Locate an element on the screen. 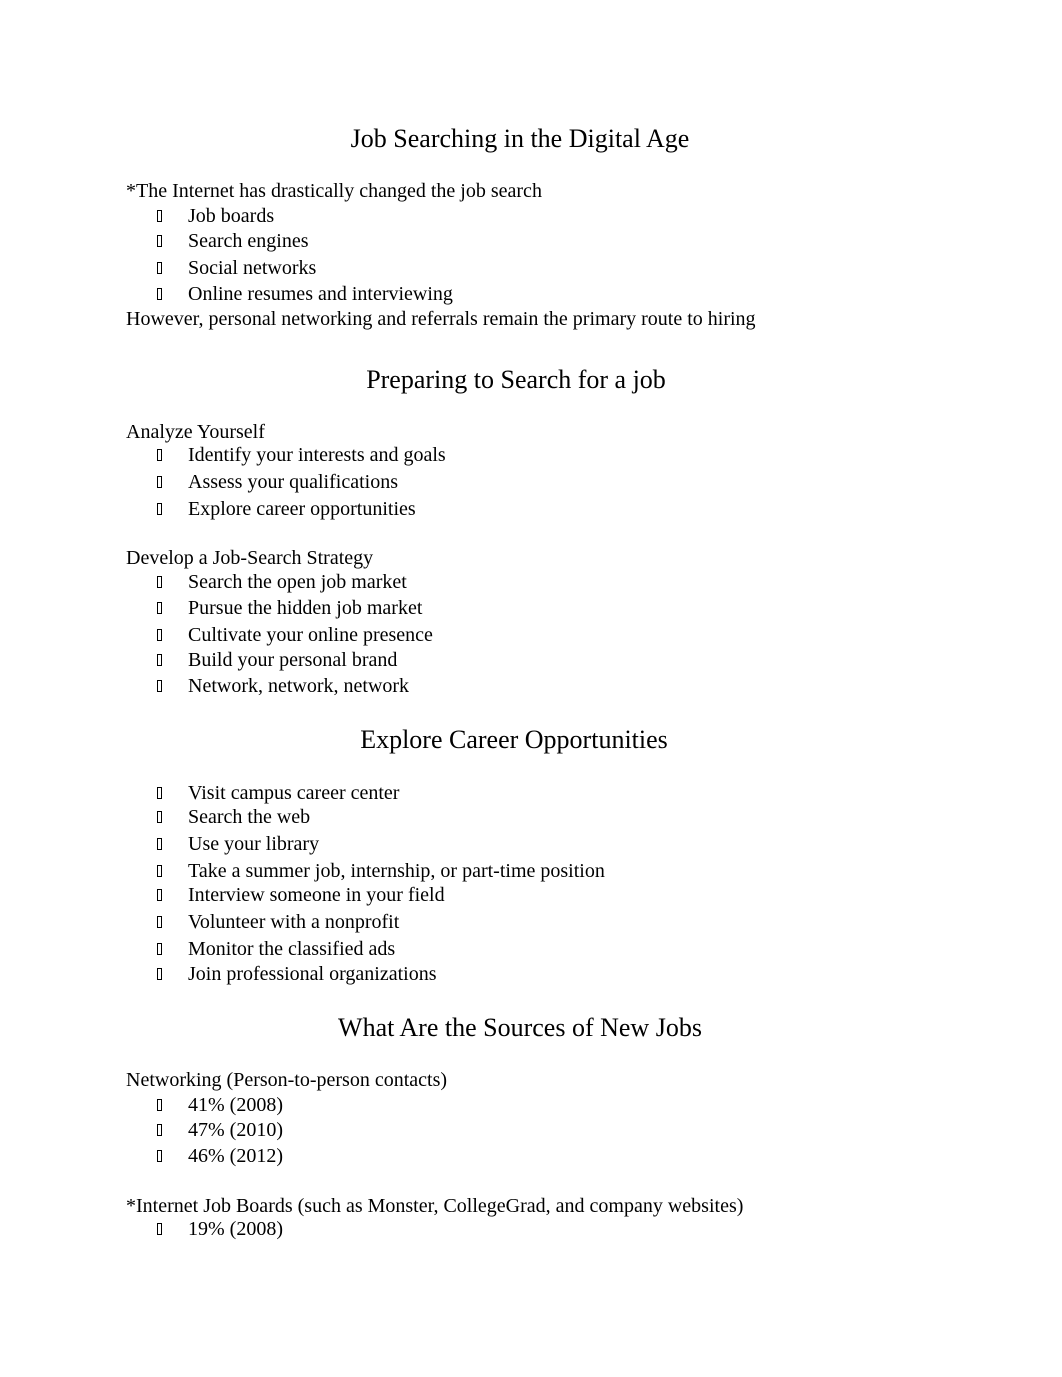 The image size is (1062, 1377). section-heading: Explore Career Opportunities is located at coordinates (514, 739).